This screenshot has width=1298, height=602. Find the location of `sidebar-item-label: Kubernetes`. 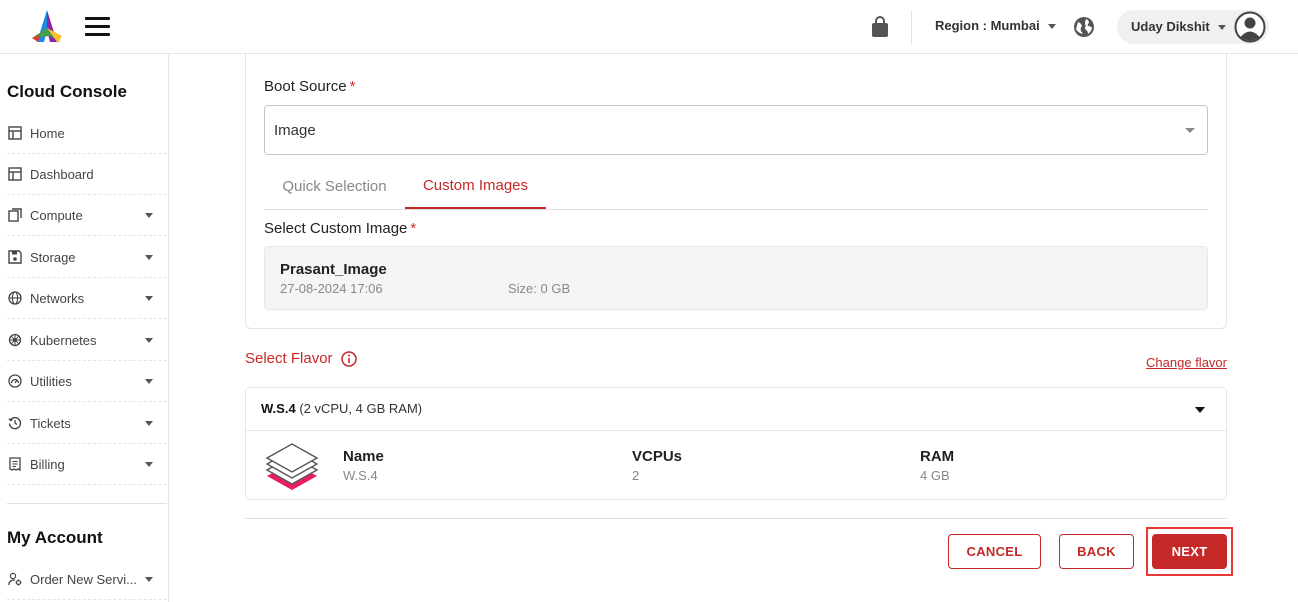

sidebar-item-label: Kubernetes is located at coordinates (63, 340).